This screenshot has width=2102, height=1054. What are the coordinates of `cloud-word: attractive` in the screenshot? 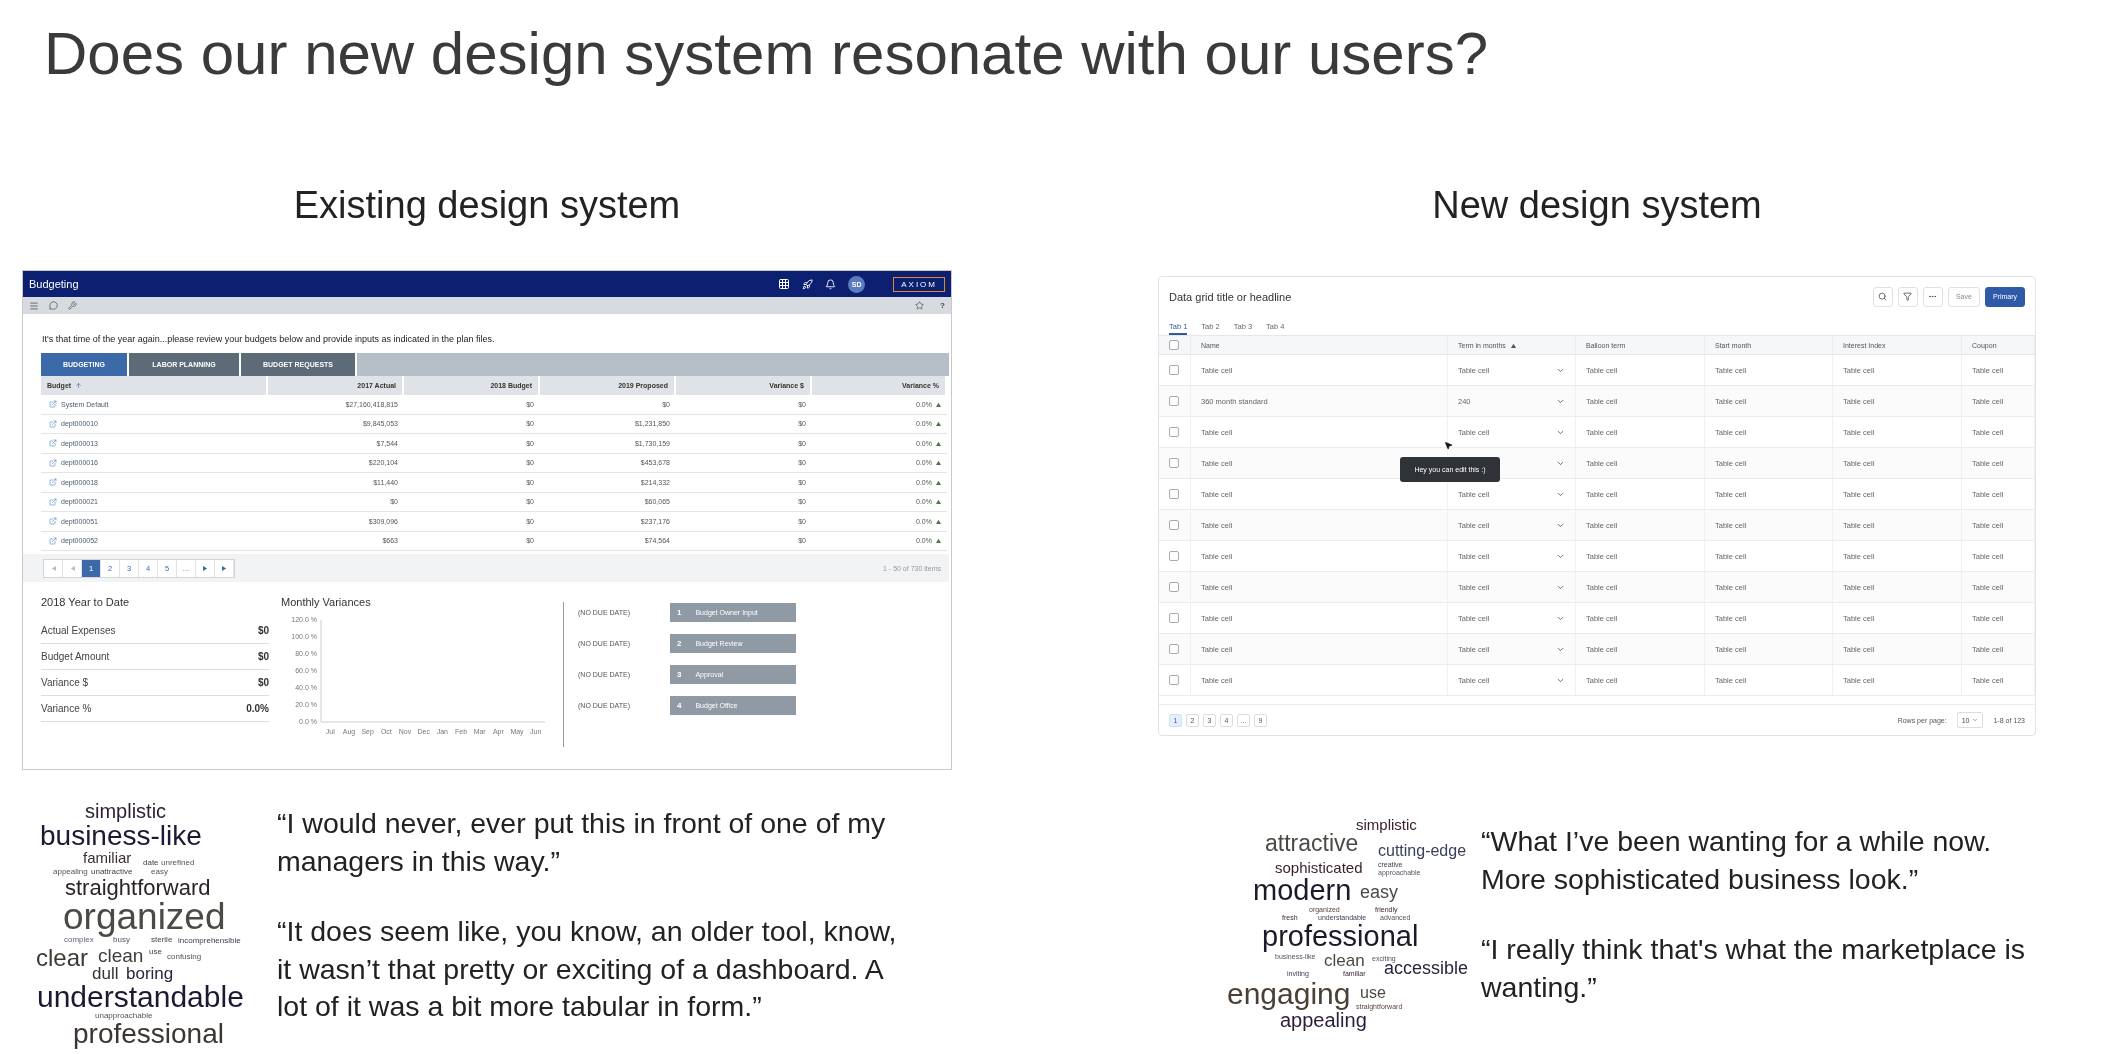 It's located at (1312, 843).